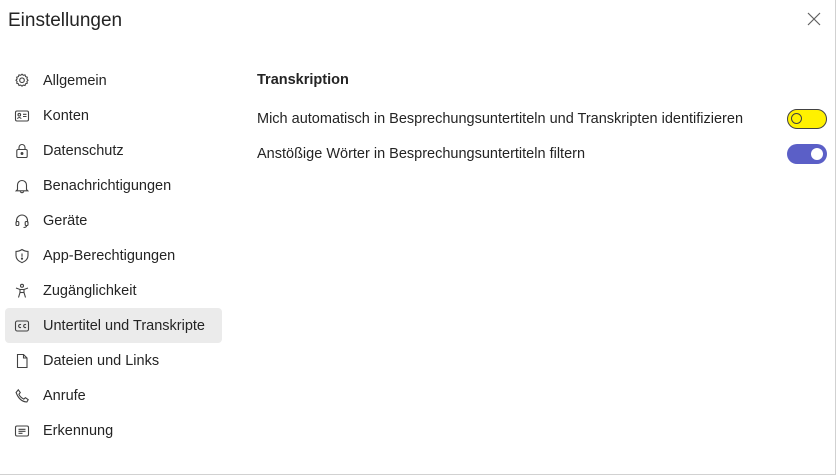  Describe the element at coordinates (109, 255) in the screenshot. I see `sidebar-item-label: App-Berechtigungen` at that location.